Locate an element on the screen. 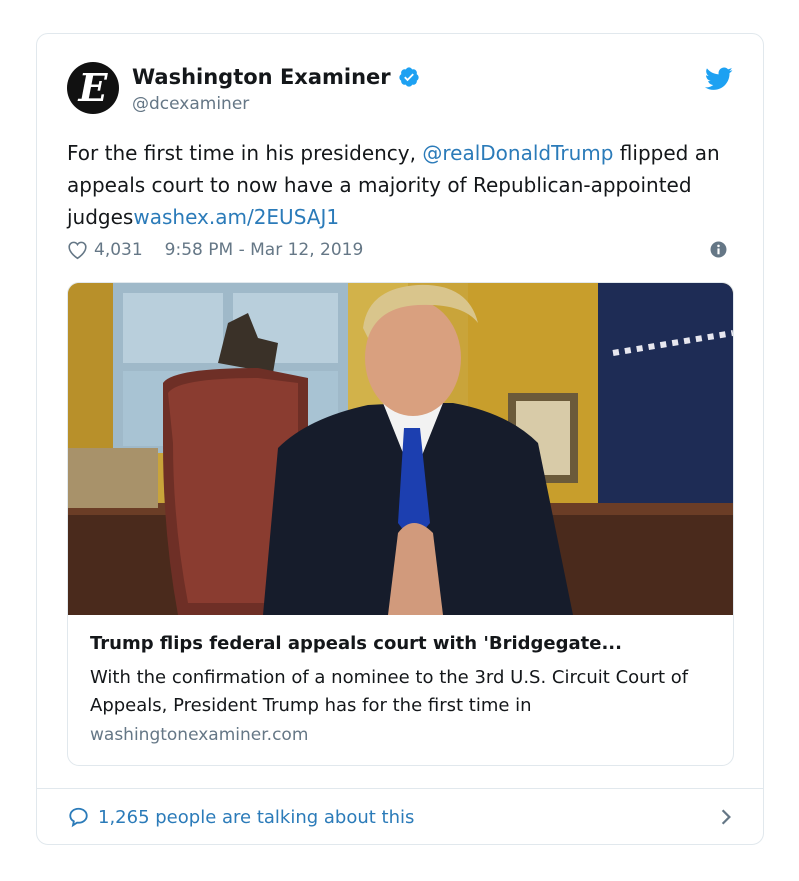  preview-domain: washingtonexaminer.com is located at coordinates (199, 735).